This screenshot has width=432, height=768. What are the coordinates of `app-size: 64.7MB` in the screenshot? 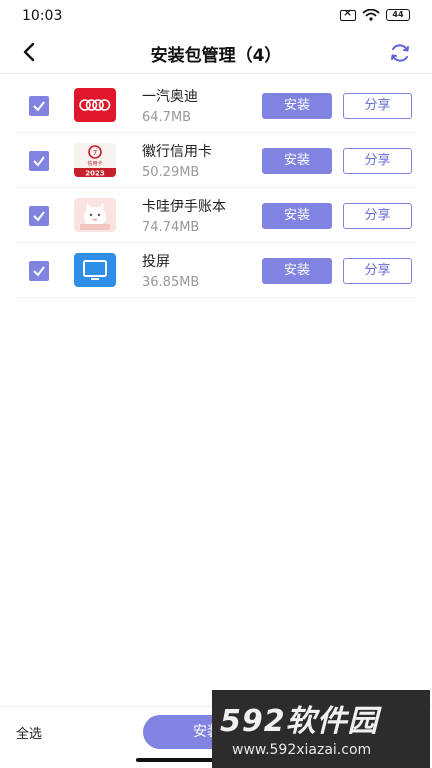 It's located at (167, 117).